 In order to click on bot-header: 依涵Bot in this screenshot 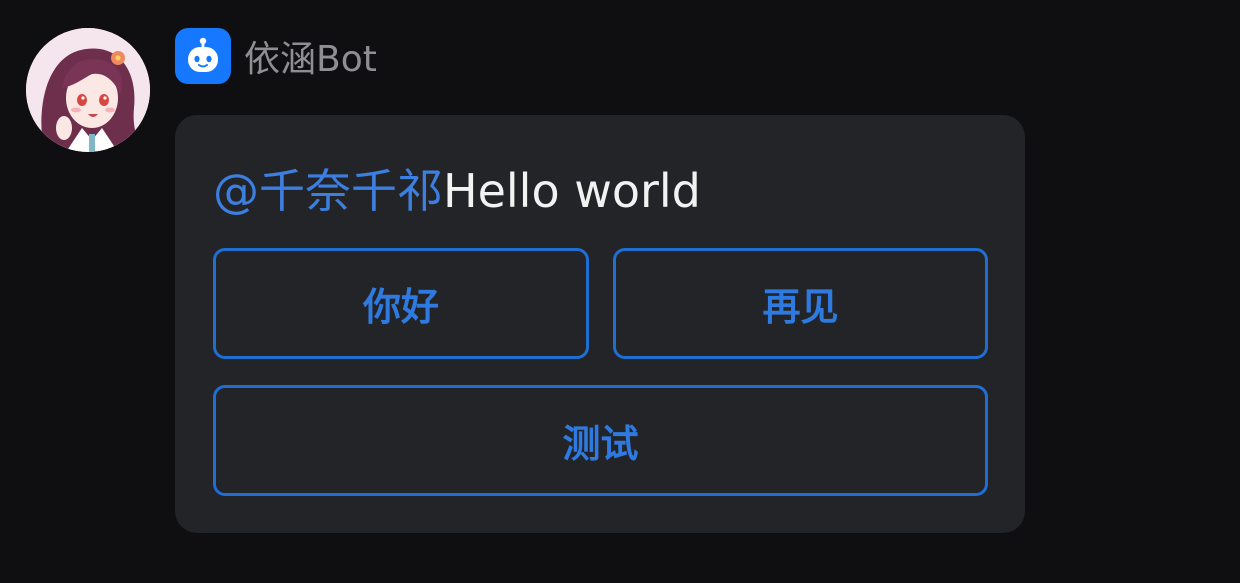, I will do `click(276, 56)`.